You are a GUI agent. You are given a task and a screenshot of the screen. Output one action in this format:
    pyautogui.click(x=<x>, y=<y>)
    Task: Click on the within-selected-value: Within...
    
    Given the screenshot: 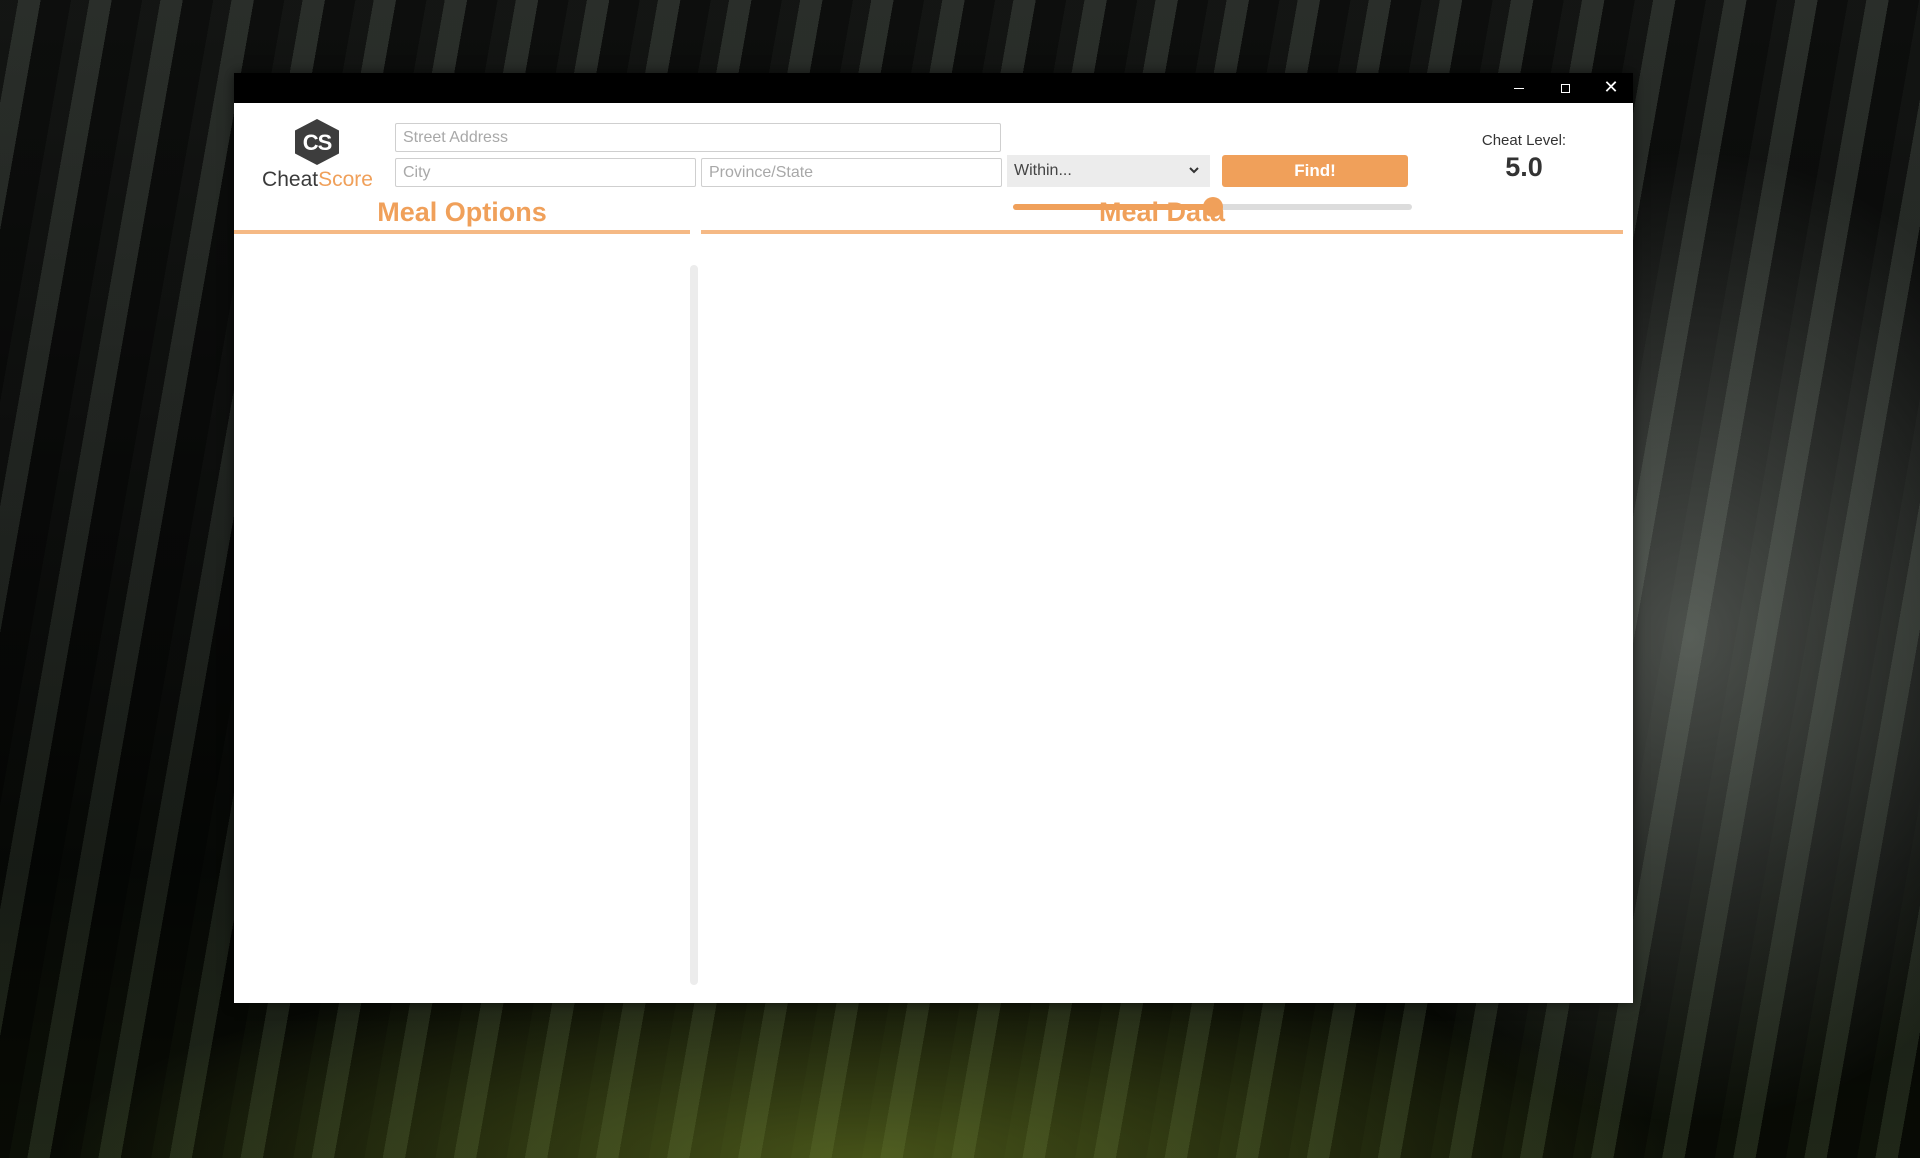 What is the action you would take?
    pyautogui.click(x=1043, y=170)
    